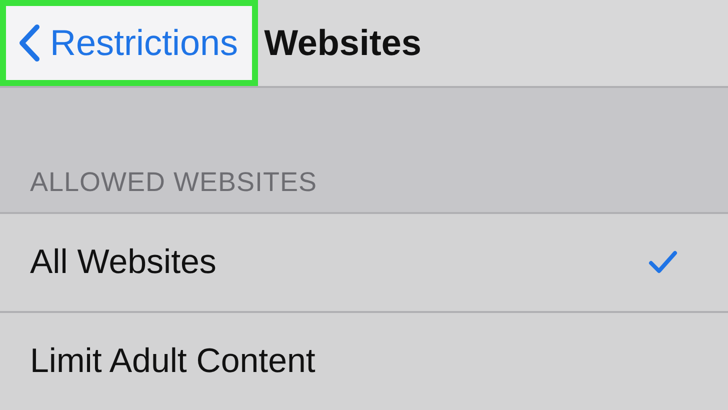  Describe the element at coordinates (173, 361) in the screenshot. I see `row-label: Limit Adult Content` at that location.